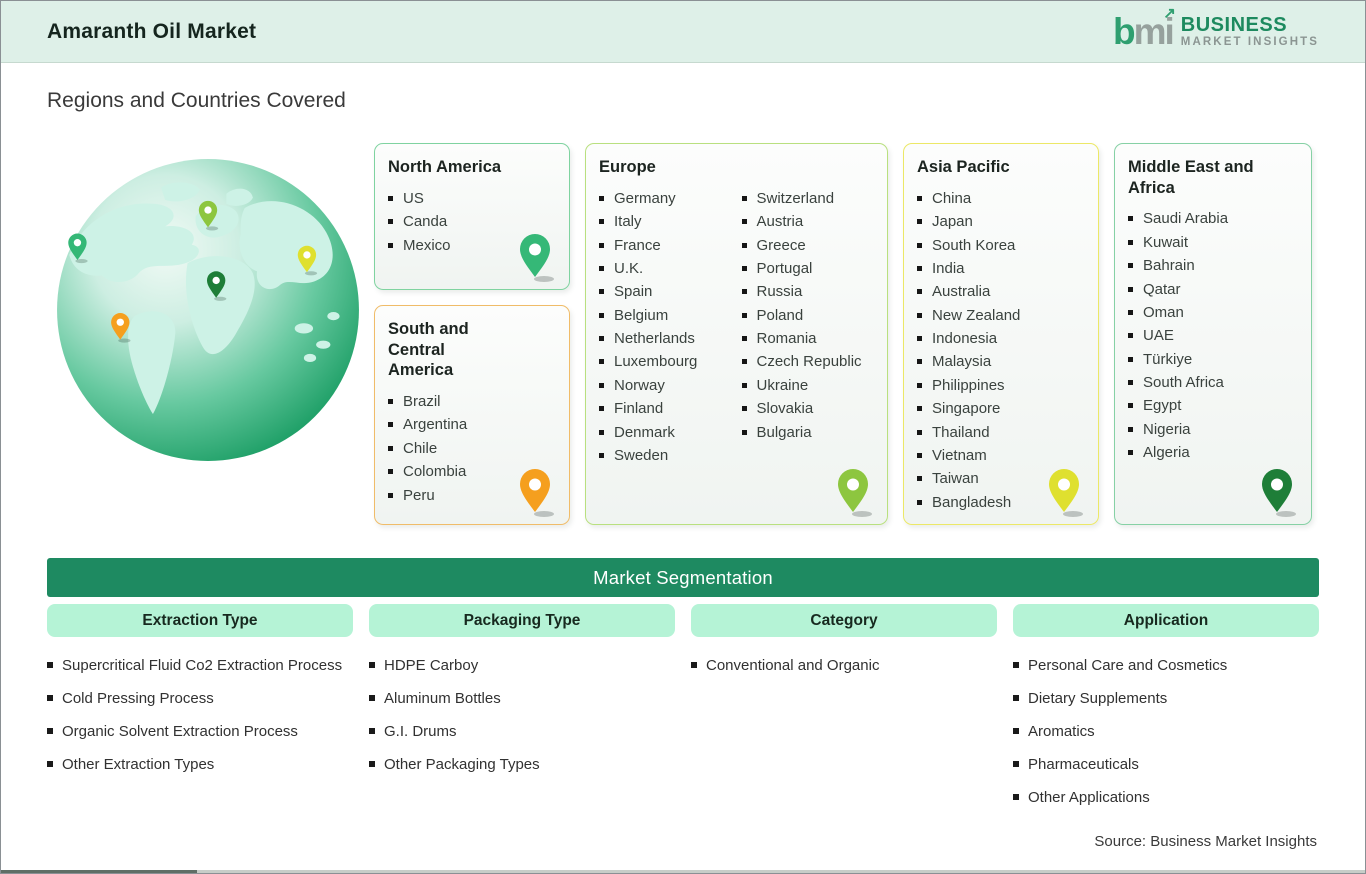 The image size is (1366, 874). I want to click on country-item: India, so click(1001, 268).